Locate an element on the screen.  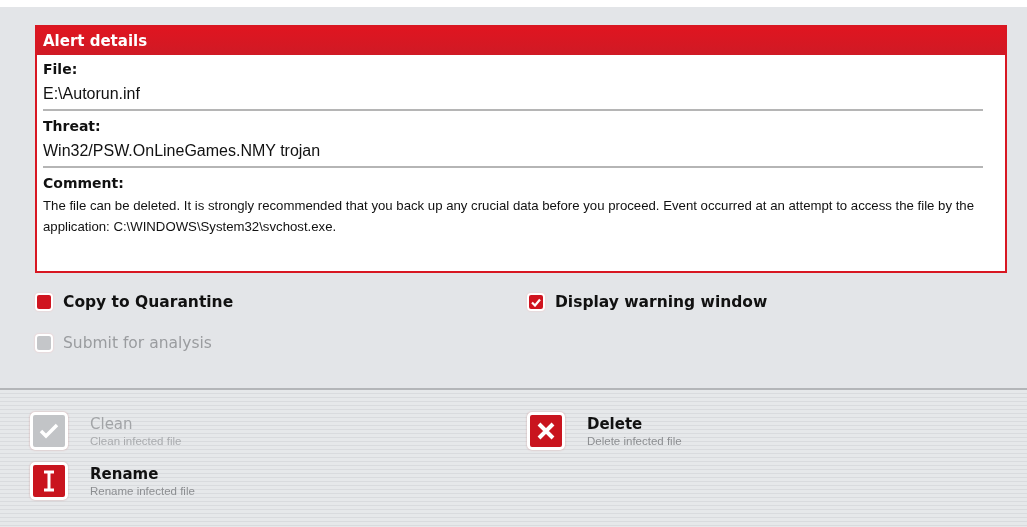
checkbox-label: Copy to Quarantine is located at coordinates (148, 302).